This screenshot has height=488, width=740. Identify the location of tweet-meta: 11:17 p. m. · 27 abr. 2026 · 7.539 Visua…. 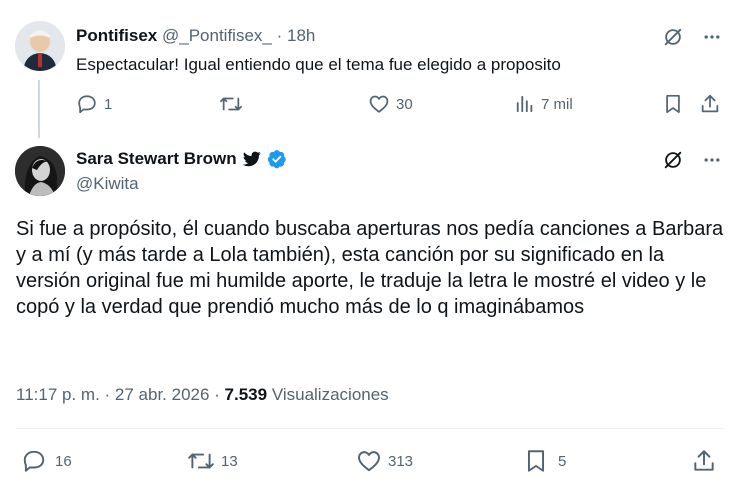
(202, 395).